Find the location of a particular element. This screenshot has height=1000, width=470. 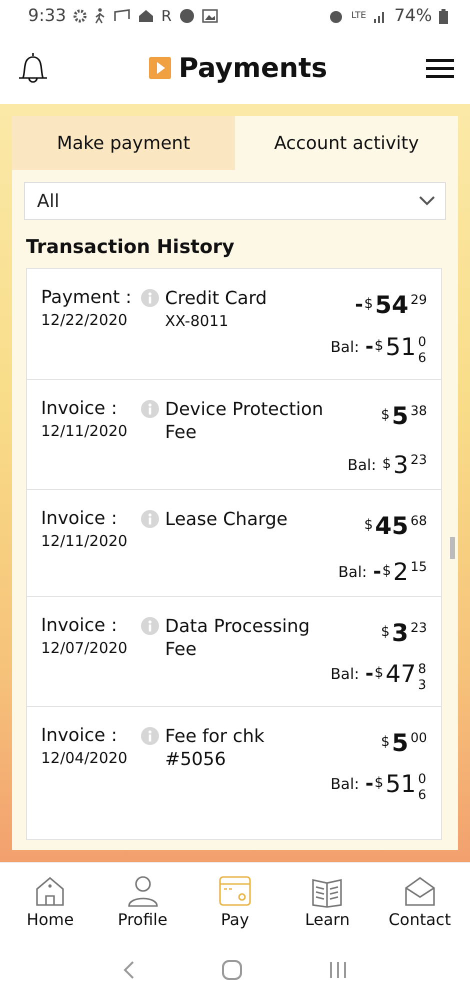

transaction-description: Fee for chk #5056 is located at coordinates (215, 748).